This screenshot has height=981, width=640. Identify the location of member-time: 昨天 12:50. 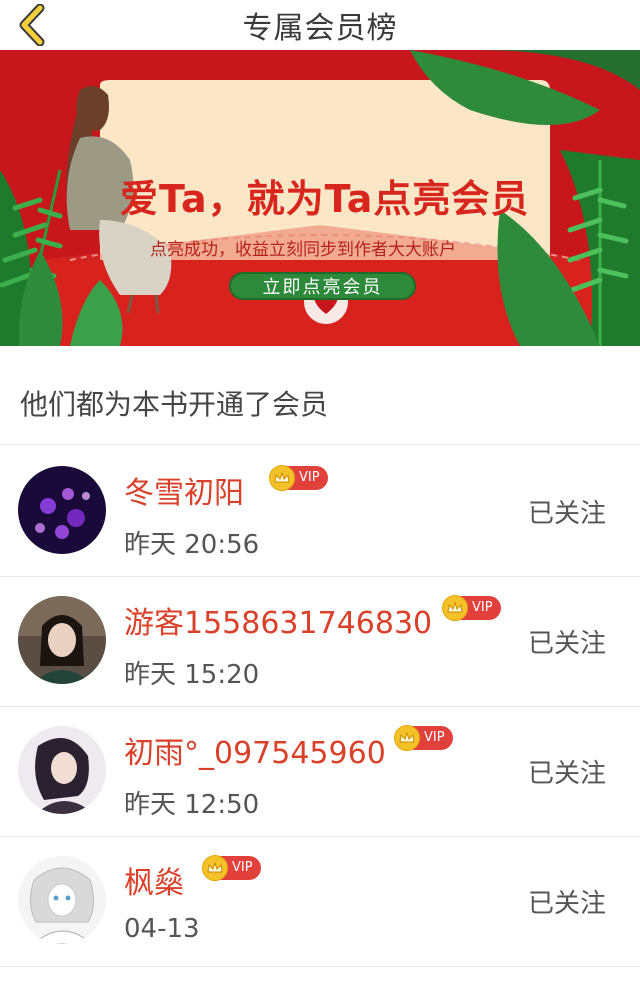
(192, 805).